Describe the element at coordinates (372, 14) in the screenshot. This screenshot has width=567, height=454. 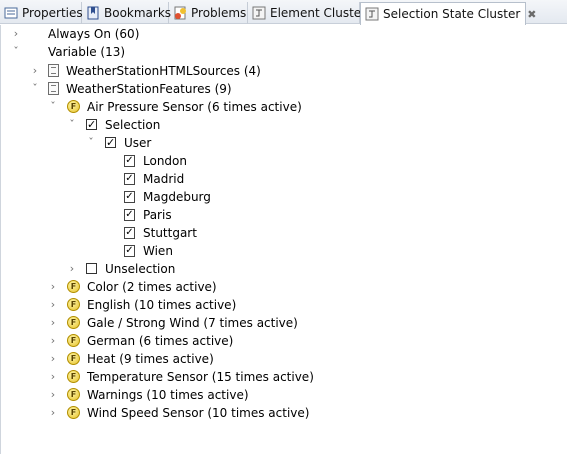
I see `selection-state-cluster-icon` at that location.